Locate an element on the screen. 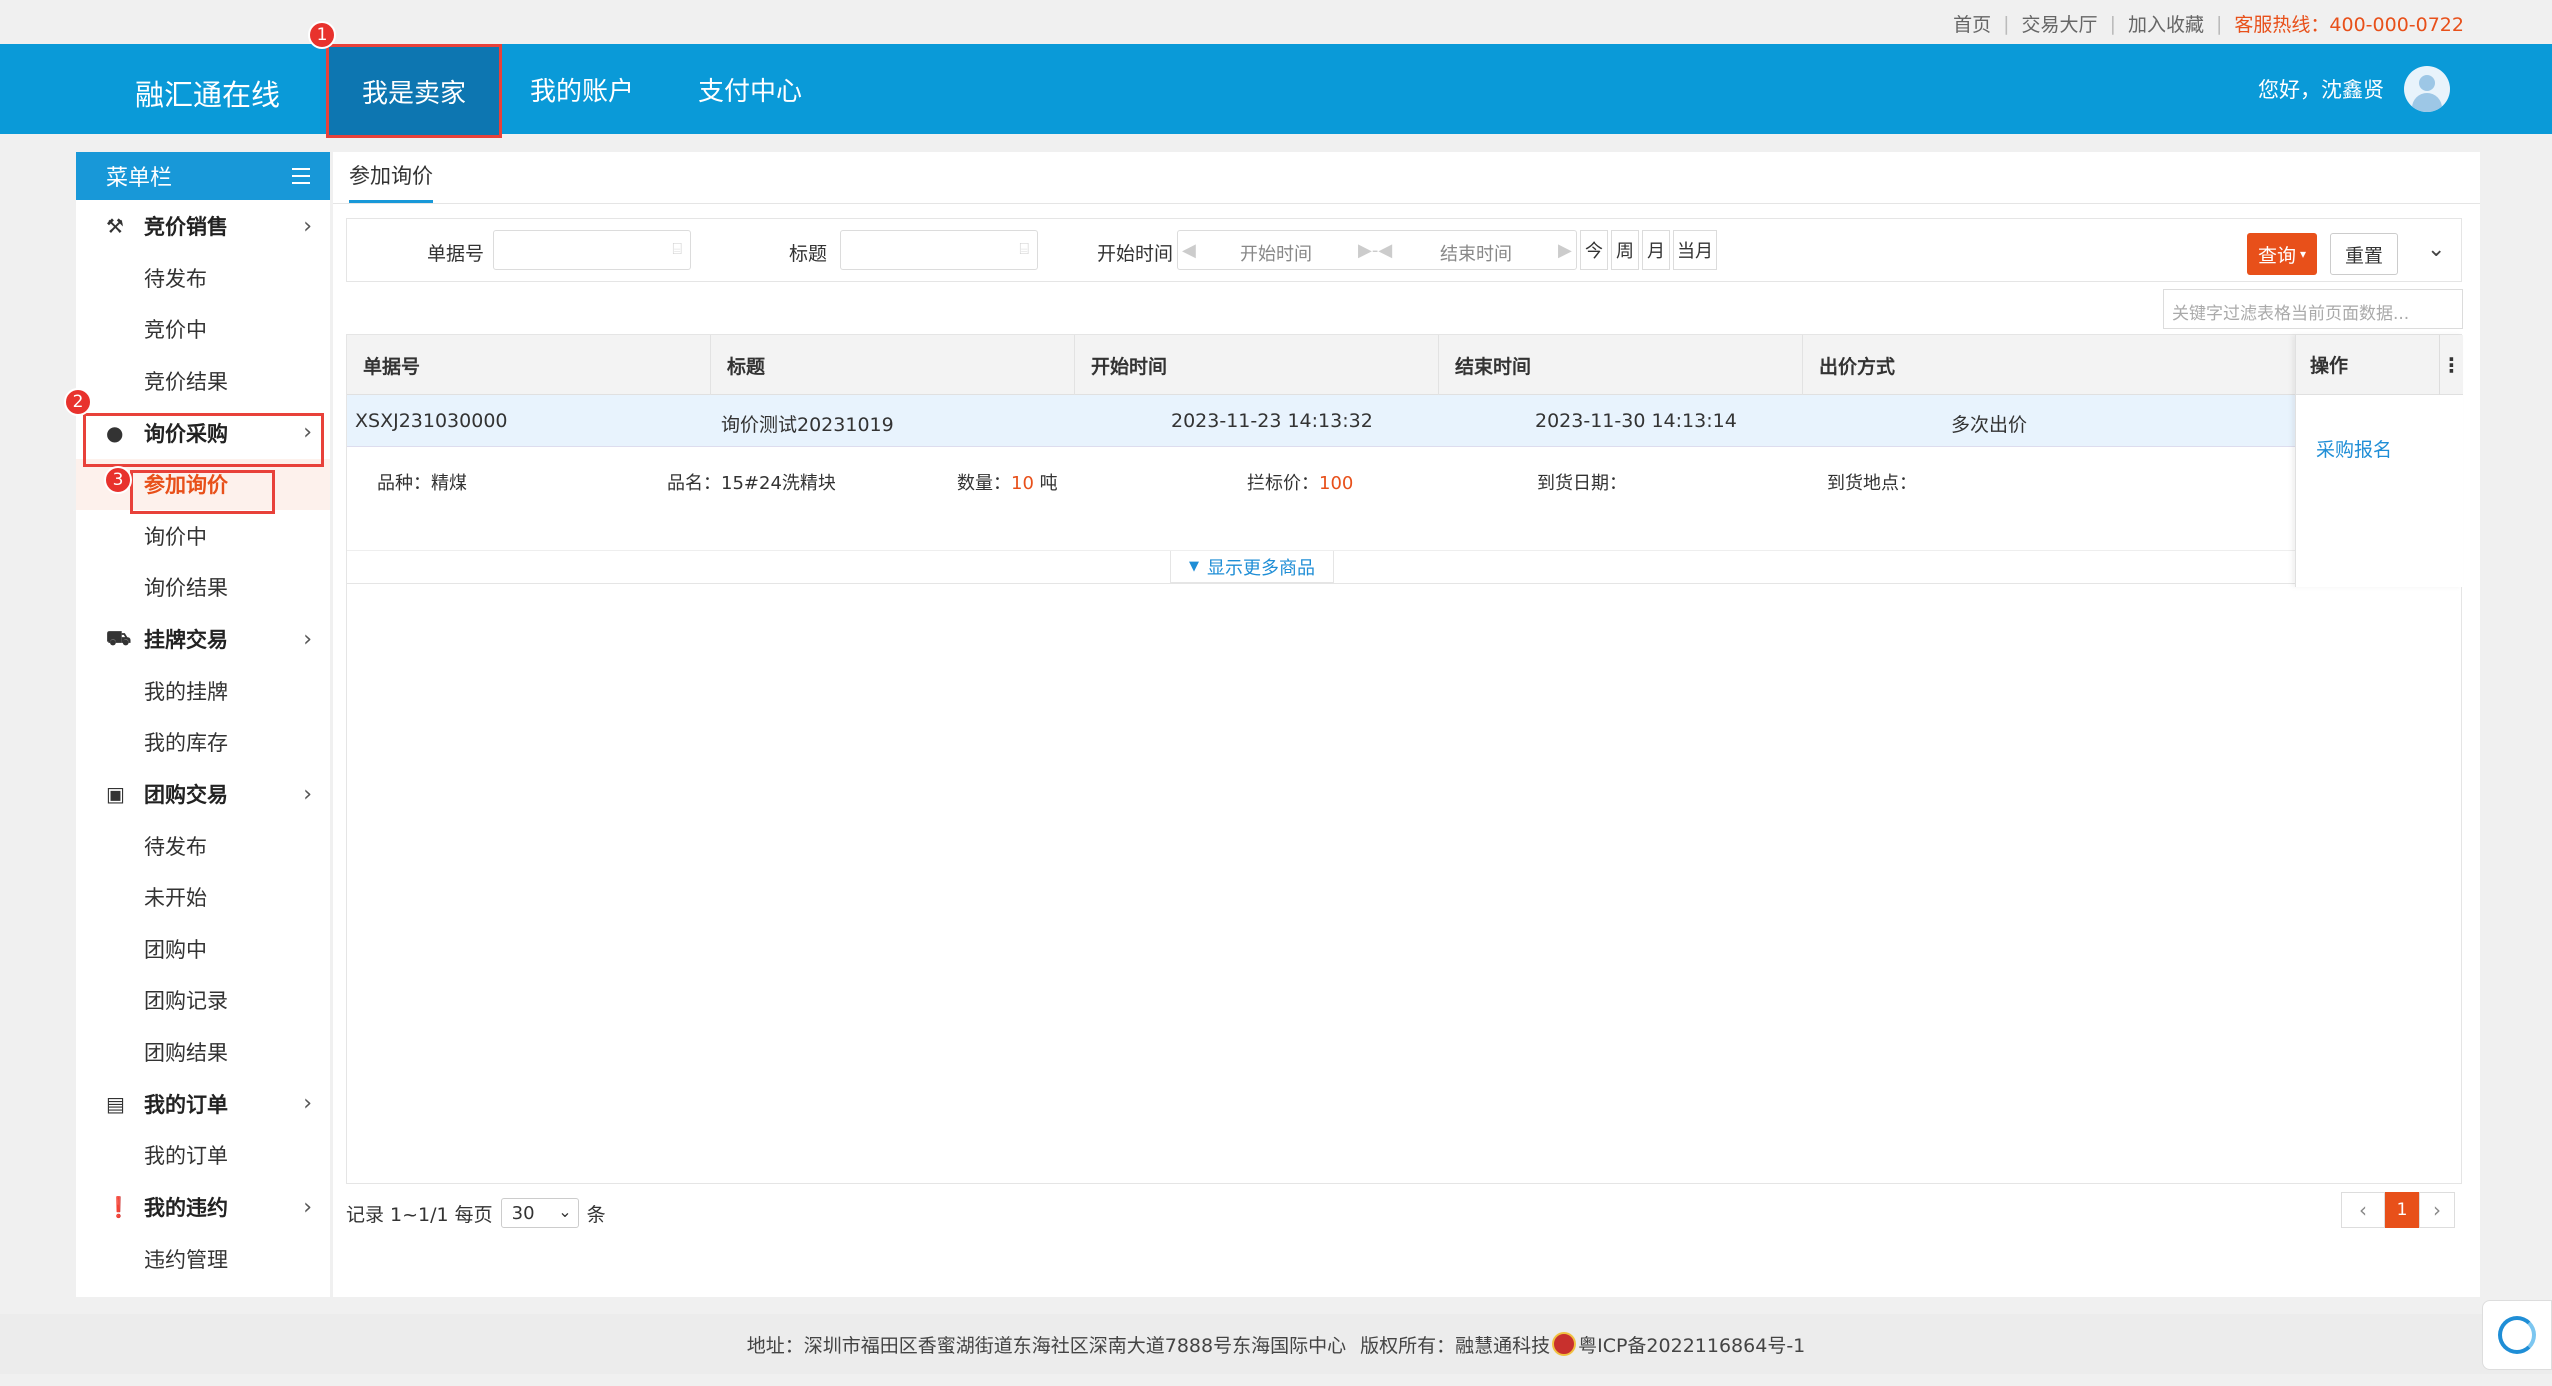  step-marker-1: 1 is located at coordinates (322, 35).